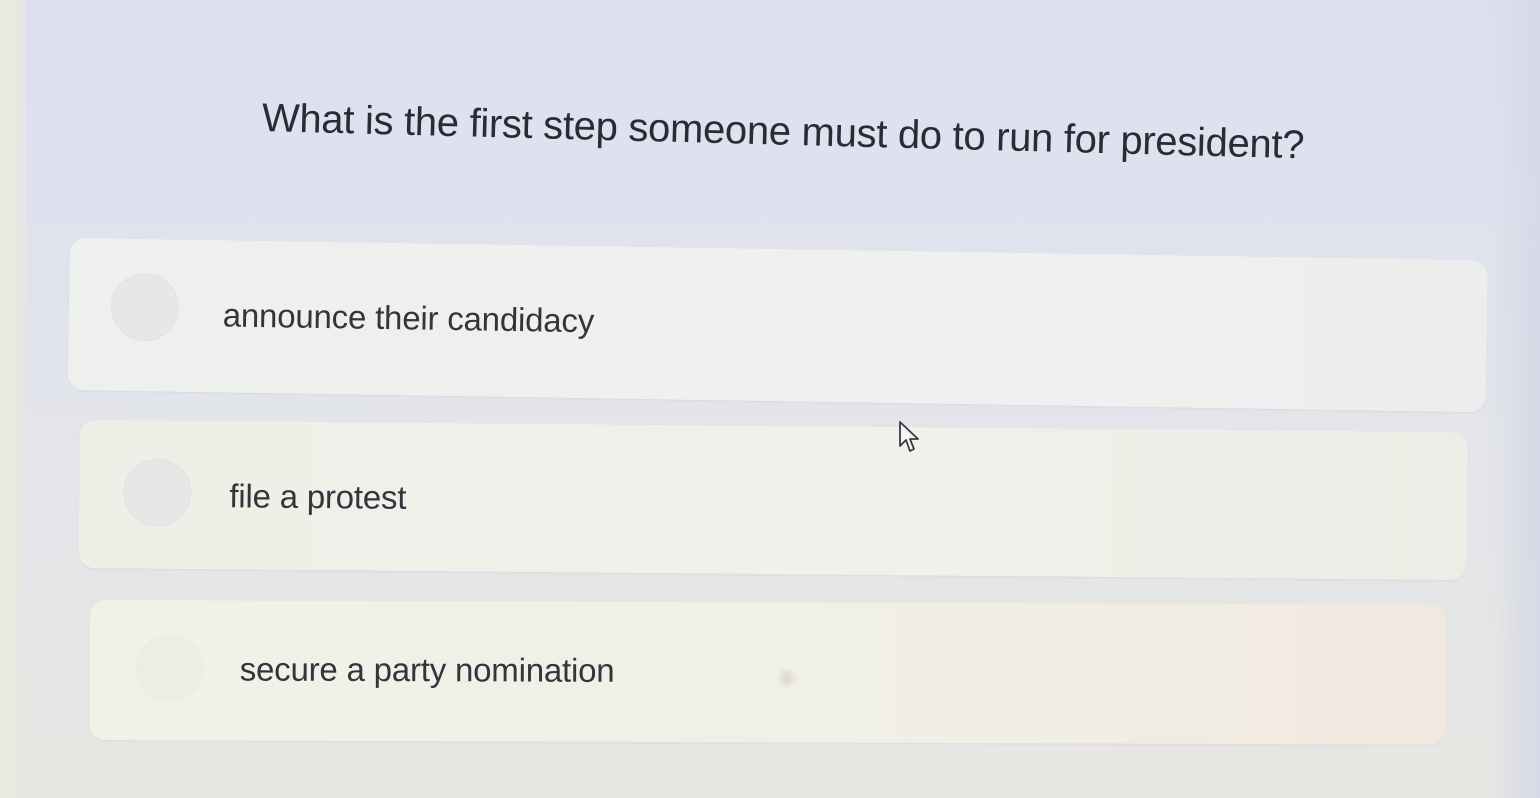 Image resolution: width=1540 pixels, height=798 pixels. What do you see at coordinates (909, 436) in the screenshot?
I see `arrow-cursor-icon` at bounding box center [909, 436].